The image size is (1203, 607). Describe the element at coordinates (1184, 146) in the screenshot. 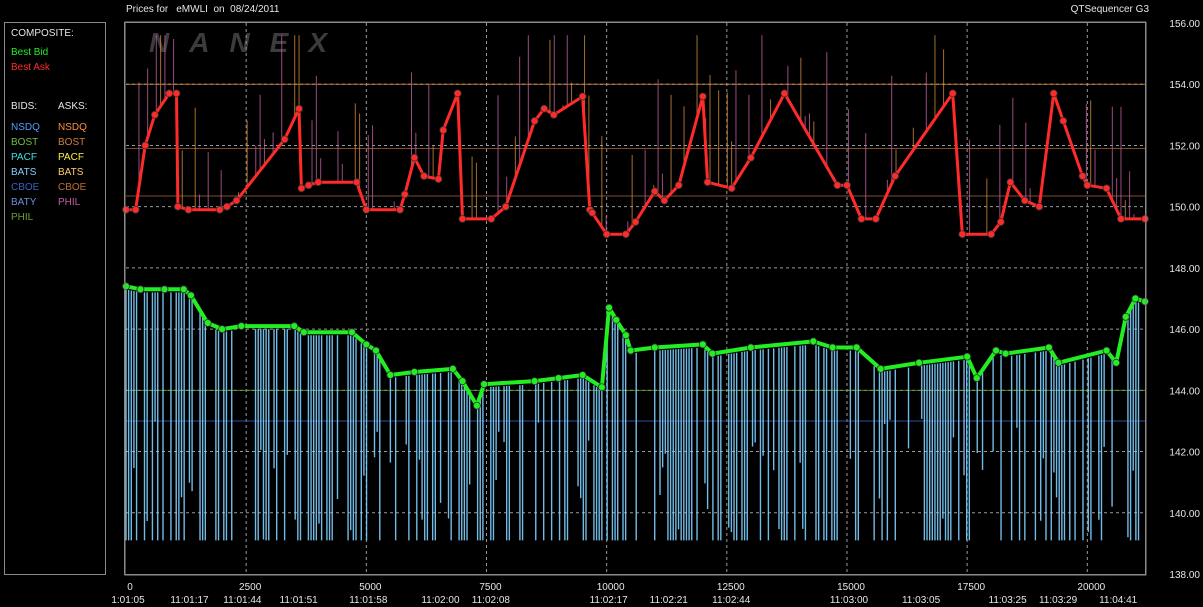

I see `y-tick-label: 152.00` at that location.